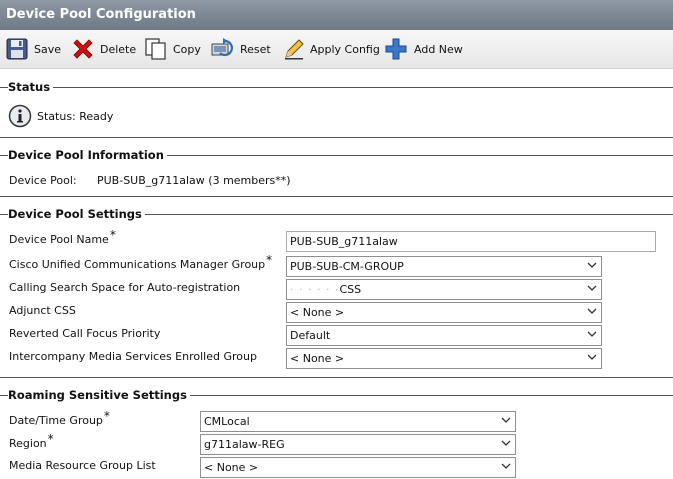 The image size is (673, 479). What do you see at coordinates (317, 358) in the screenshot?
I see `intercompany-media-value: < None >` at bounding box center [317, 358].